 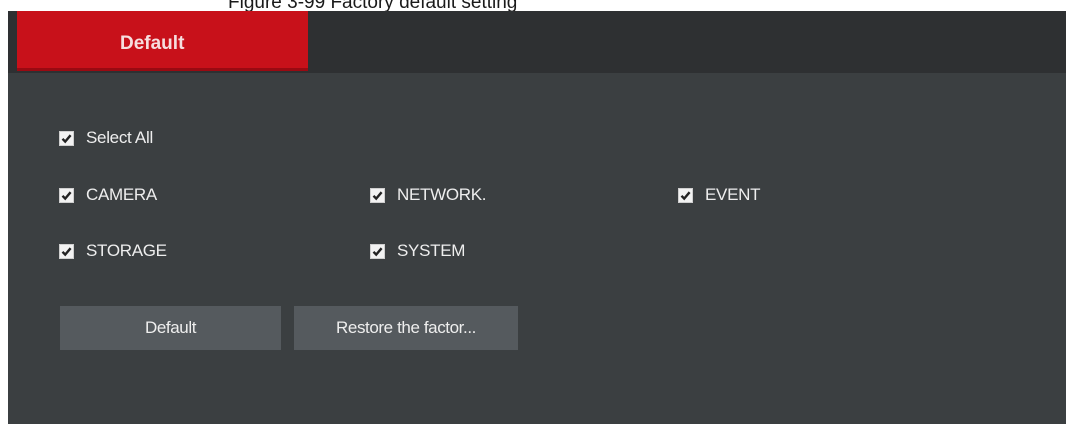 I want to click on network-label: NETWORK., so click(x=442, y=194).